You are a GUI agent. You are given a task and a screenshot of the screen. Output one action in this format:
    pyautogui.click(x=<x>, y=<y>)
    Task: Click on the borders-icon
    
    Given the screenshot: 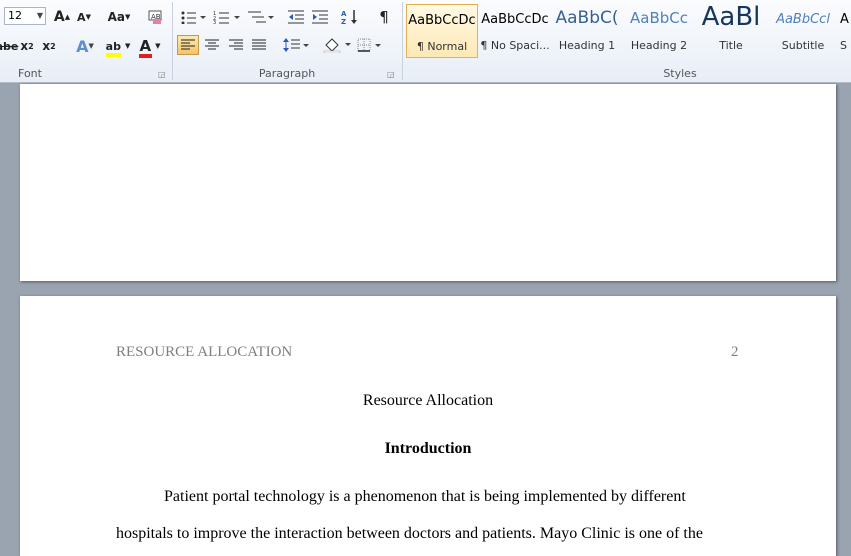 What is the action you would take?
    pyautogui.click(x=369, y=45)
    